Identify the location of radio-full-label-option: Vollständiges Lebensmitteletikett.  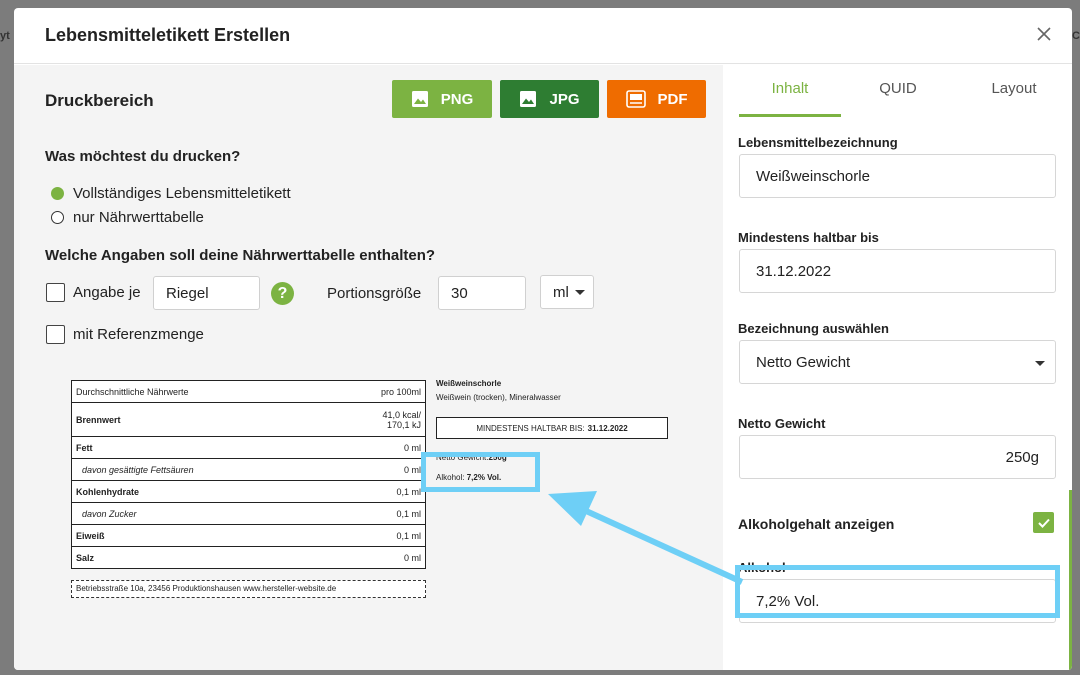
(171, 193).